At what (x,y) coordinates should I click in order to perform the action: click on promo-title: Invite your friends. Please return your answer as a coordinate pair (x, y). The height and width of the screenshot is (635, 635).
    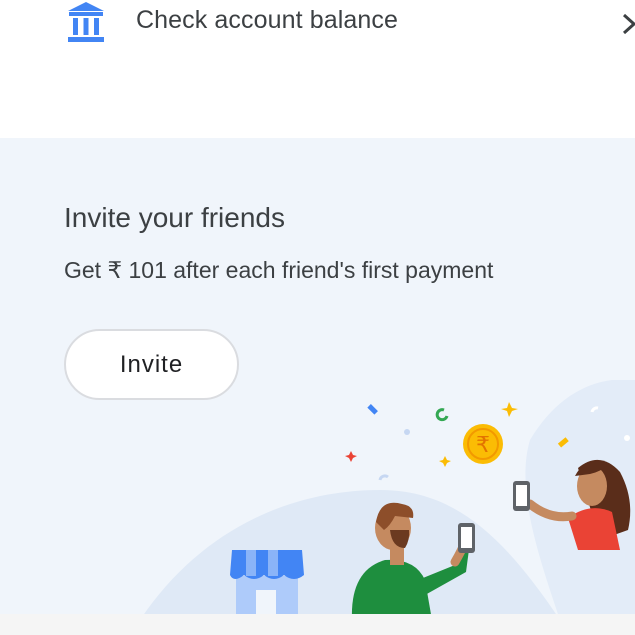
    Looking at the image, I should click on (174, 217).